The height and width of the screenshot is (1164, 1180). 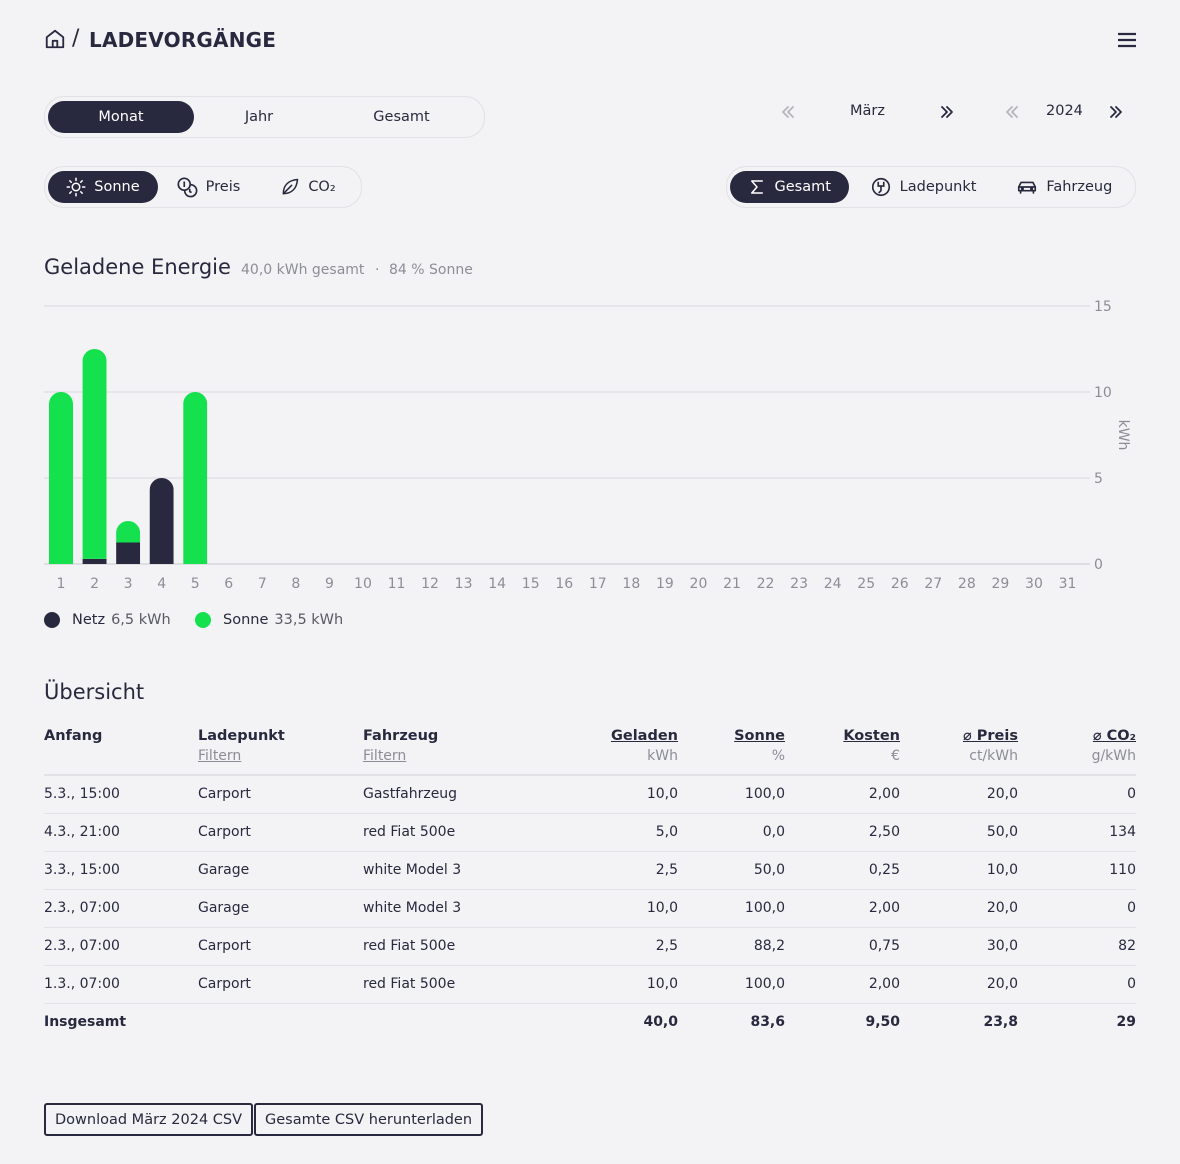 I want to click on cell-start: 3.3., 15:00, so click(x=121, y=870).